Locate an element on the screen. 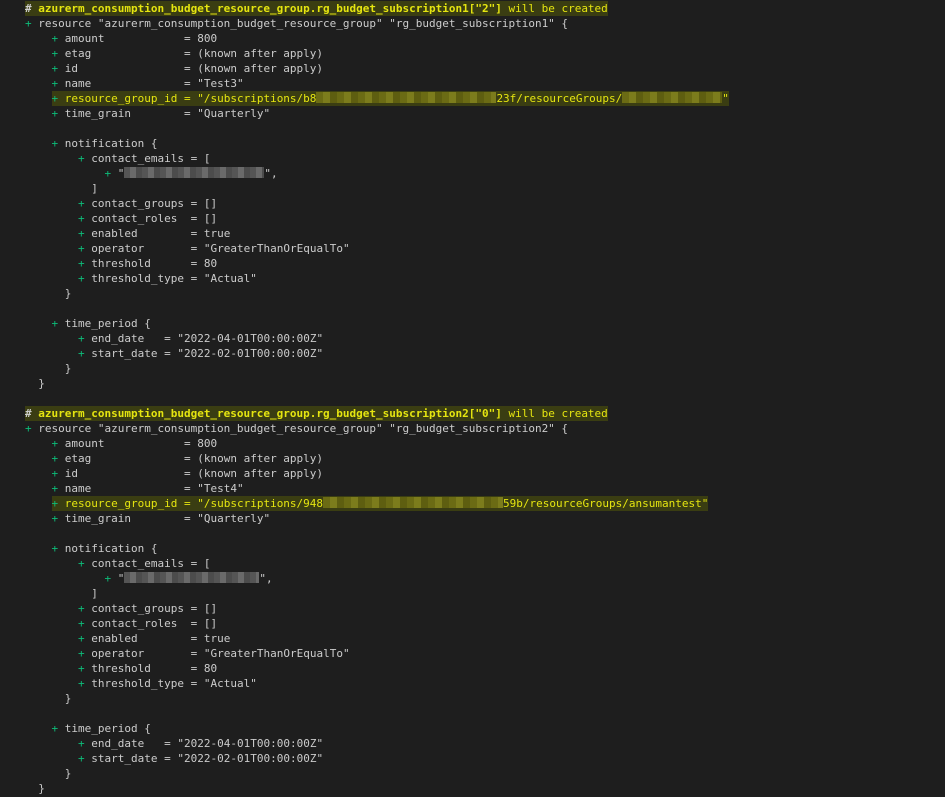 The height and width of the screenshot is (797, 945). code-line: + contact_roles = [] is located at coordinates (147, 623).